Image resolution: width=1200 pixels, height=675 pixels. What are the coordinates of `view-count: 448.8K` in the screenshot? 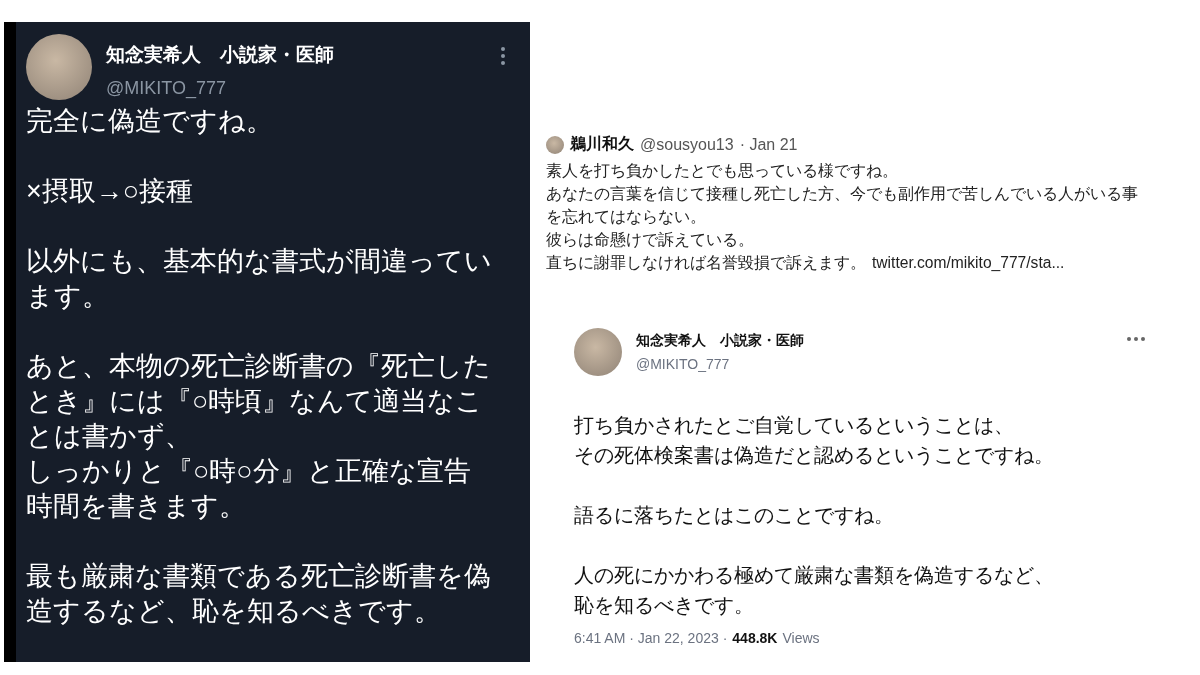 It's located at (755, 638).